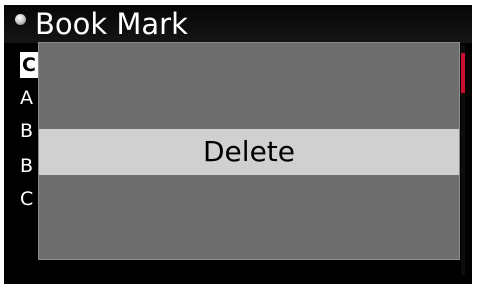 The width and height of the screenshot is (477, 288). Describe the element at coordinates (20, 19) in the screenshot. I see `disc-icon` at that location.